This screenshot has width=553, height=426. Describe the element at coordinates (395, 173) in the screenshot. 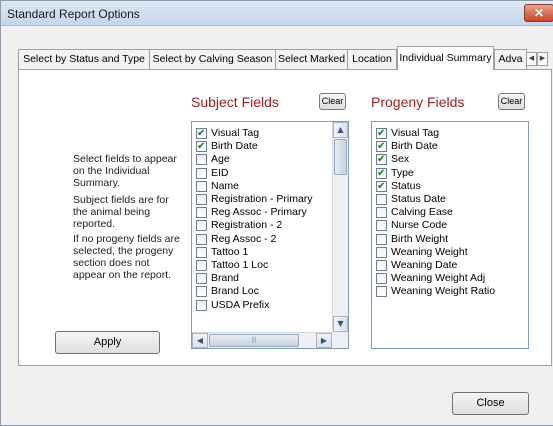

I see `progeny-field-item: Type` at that location.